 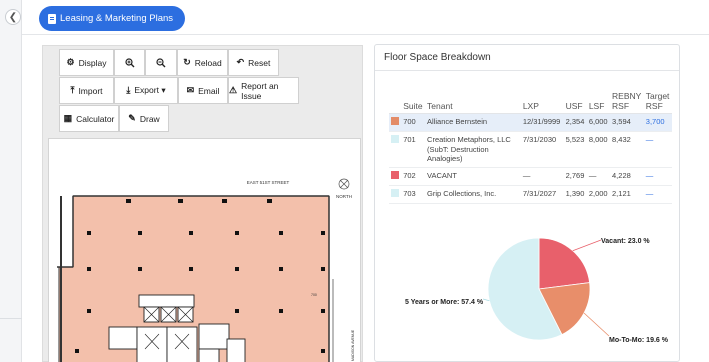 What do you see at coordinates (240, 62) in the screenshot?
I see `undo-icon: ↶` at bounding box center [240, 62].